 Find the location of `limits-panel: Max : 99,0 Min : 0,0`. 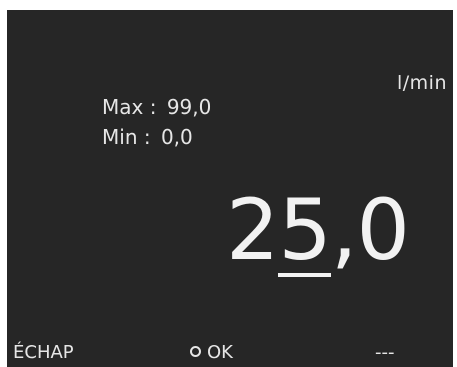

limits-panel: Max : 99,0 Min : 0,0 is located at coordinates (156, 122).